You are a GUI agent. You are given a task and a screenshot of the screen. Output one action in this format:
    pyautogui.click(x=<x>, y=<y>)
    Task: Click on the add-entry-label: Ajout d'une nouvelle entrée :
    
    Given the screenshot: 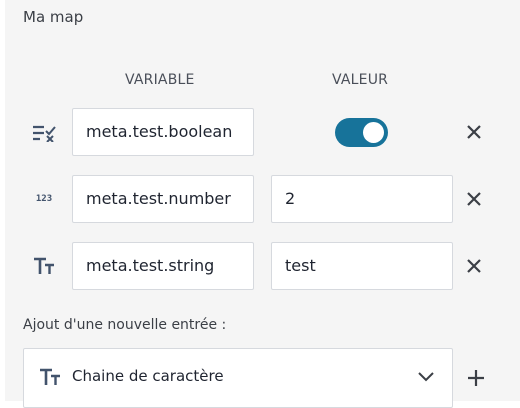 What is the action you would take?
    pyautogui.click(x=125, y=325)
    